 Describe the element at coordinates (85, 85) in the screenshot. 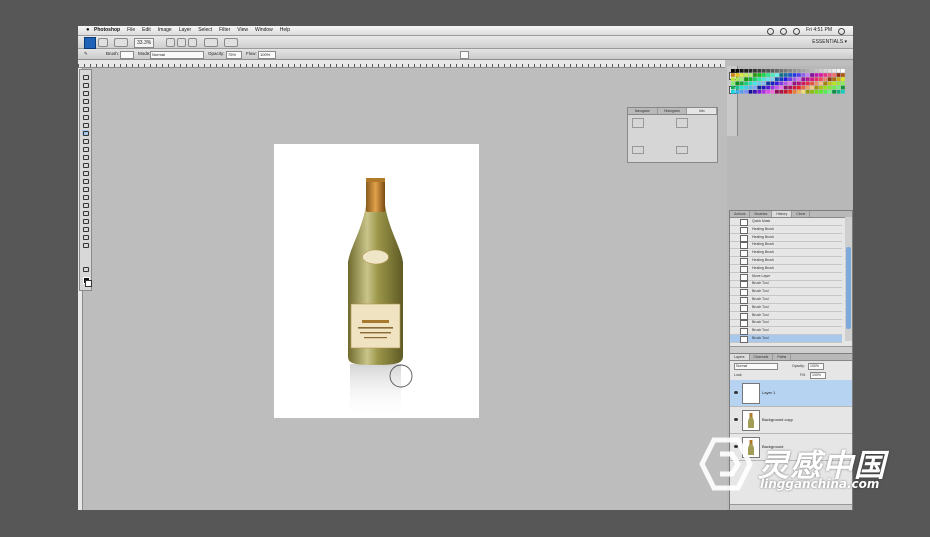

I see `marquee-tool-icon` at that location.